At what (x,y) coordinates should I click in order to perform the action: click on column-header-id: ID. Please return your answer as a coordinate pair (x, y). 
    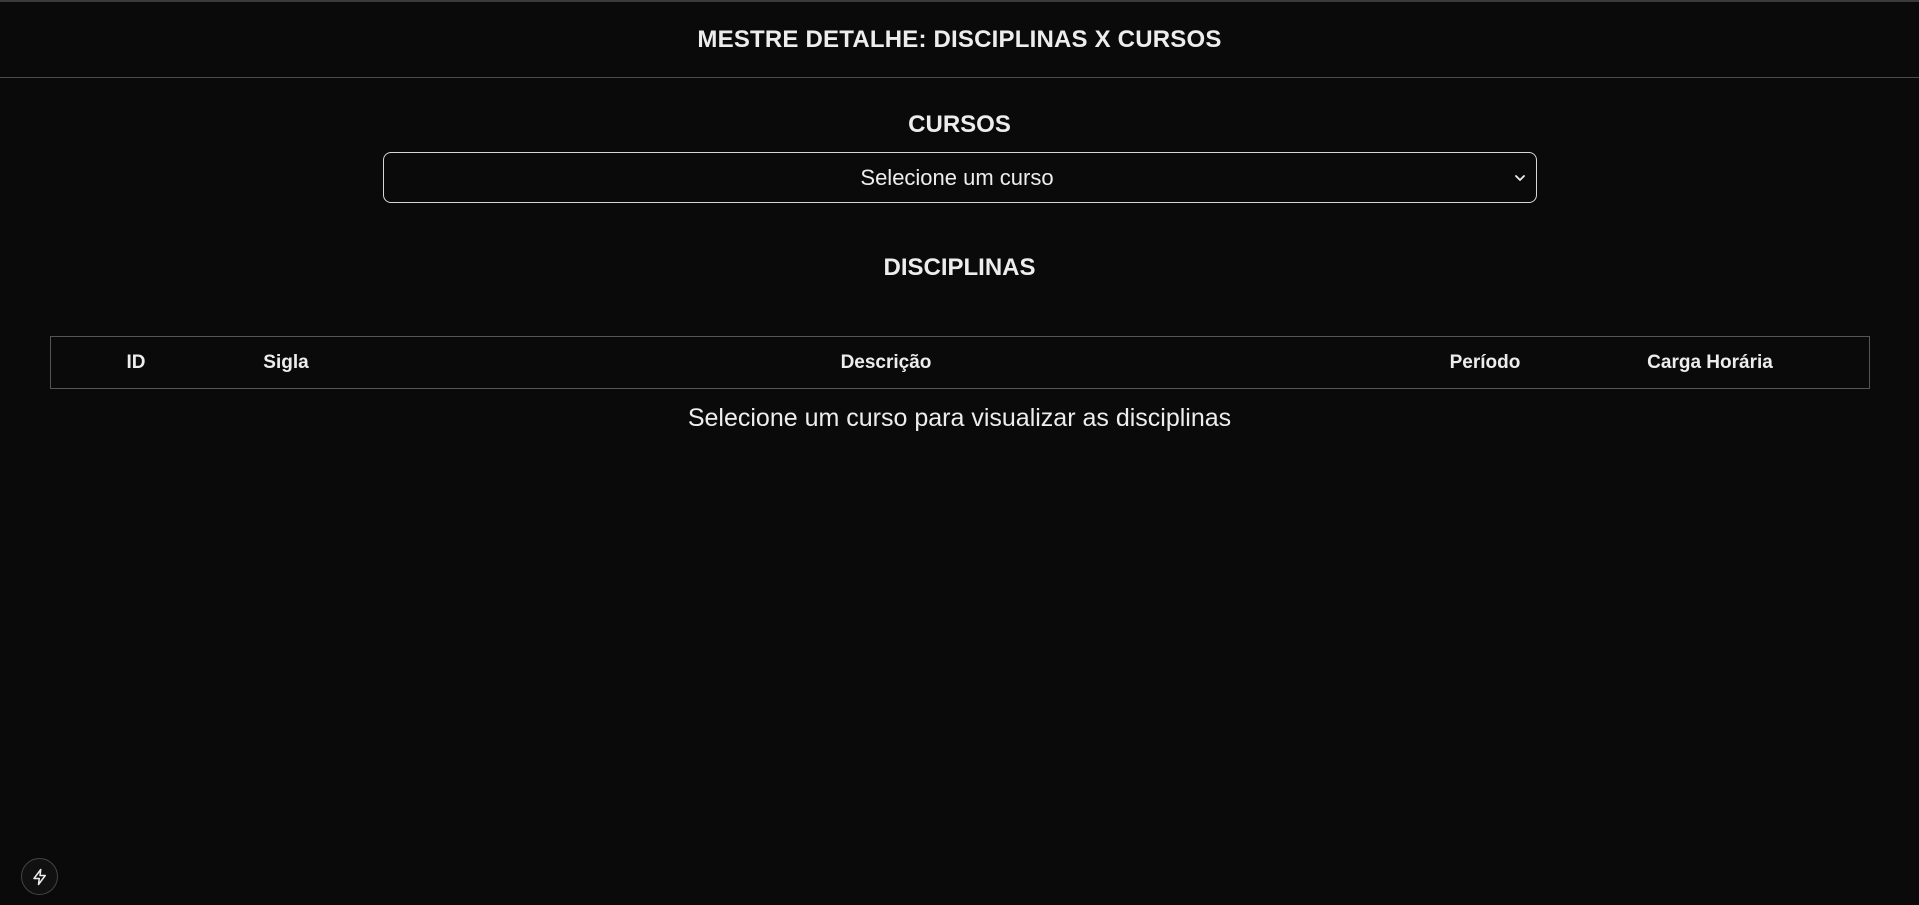
    Looking at the image, I should click on (136, 362).